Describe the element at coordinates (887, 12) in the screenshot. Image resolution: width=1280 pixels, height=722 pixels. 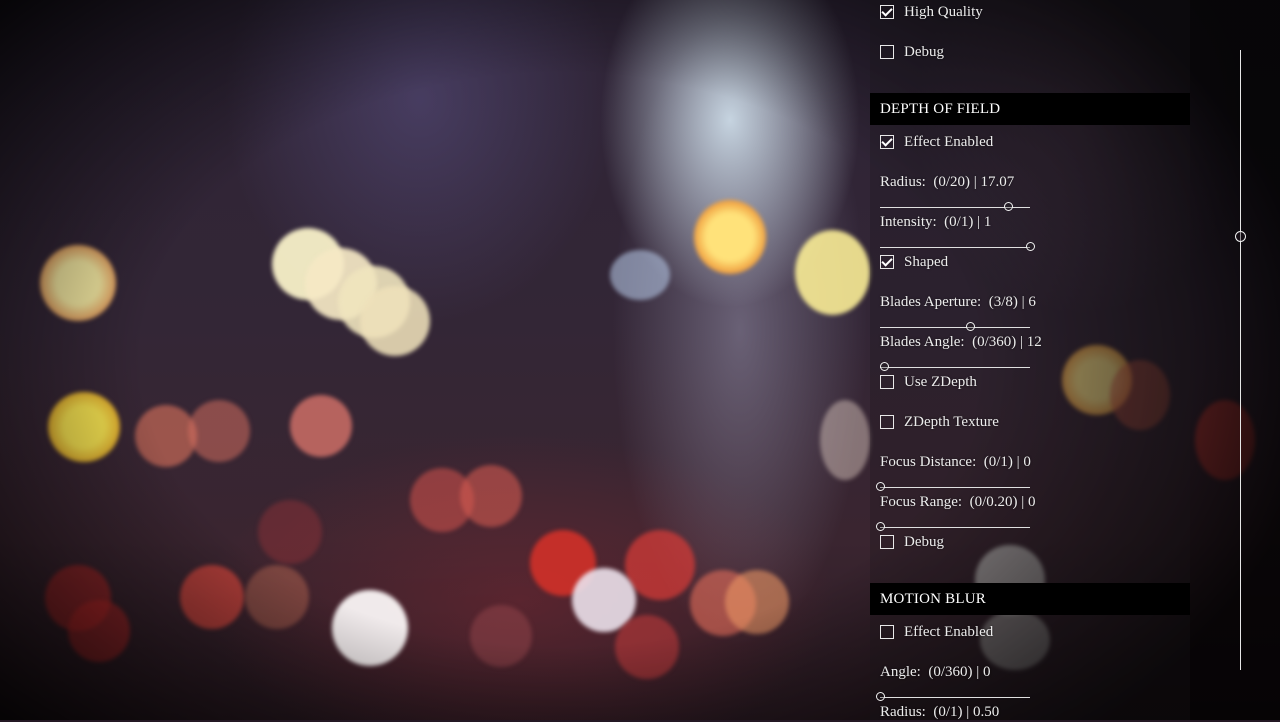
I see `high-quality-checkbox` at that location.